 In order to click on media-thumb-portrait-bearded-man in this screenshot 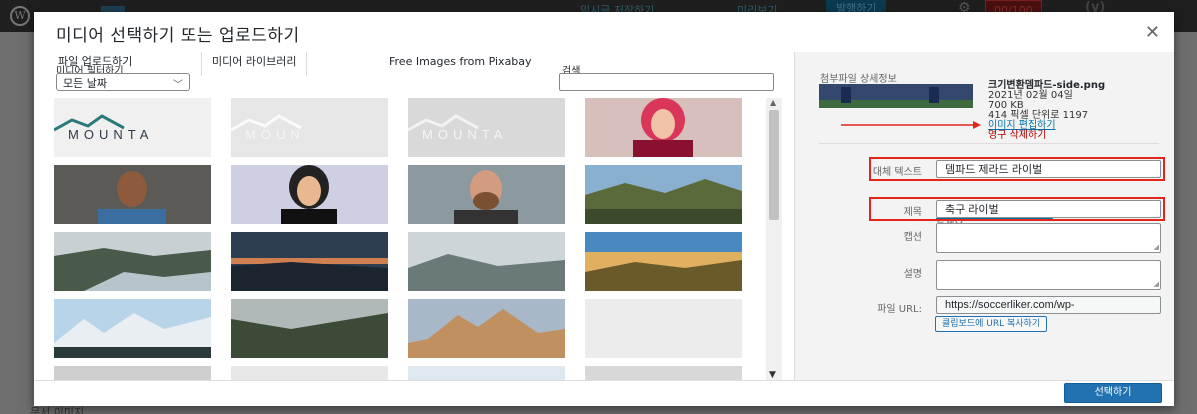, I will do `click(486, 194)`.